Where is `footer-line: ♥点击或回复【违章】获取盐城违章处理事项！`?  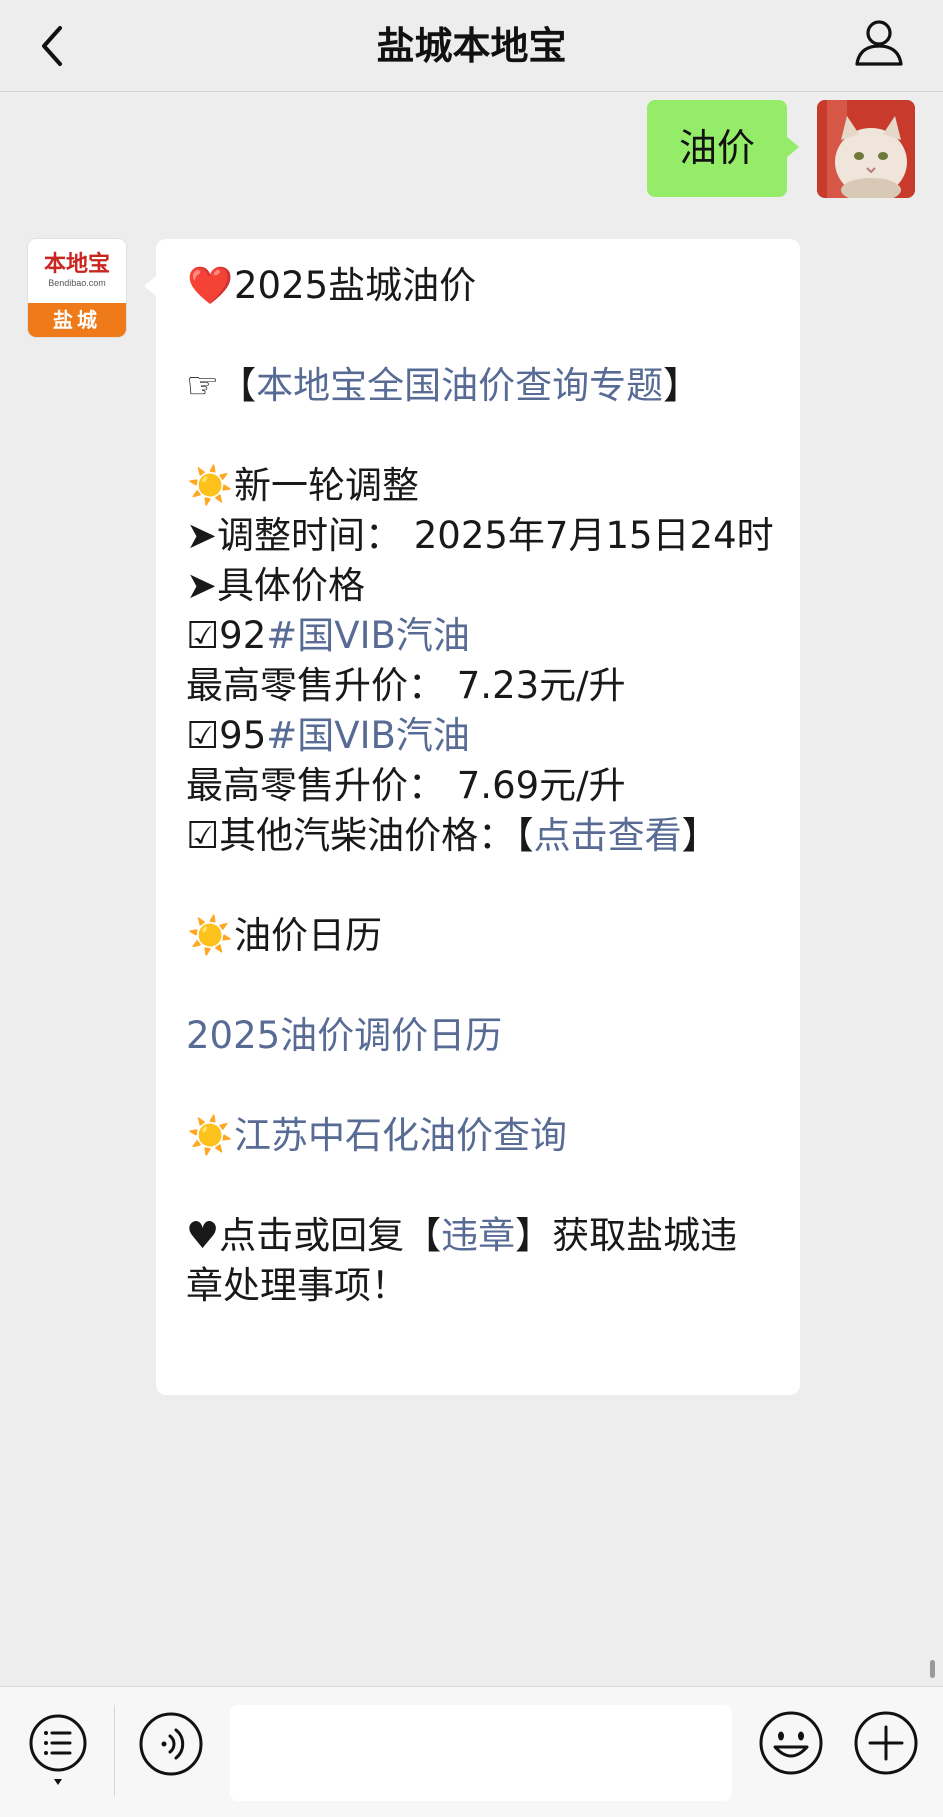
footer-line: ♥点击或回复【违章】获取盐城违章处理事项！ is located at coordinates (480, 1261).